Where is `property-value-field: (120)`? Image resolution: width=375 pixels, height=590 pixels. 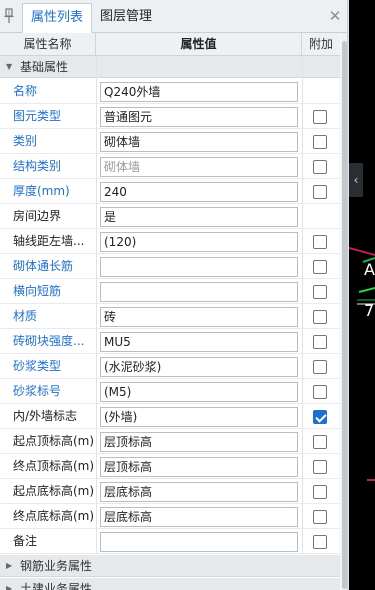
property-value-field: (120) is located at coordinates (199, 242).